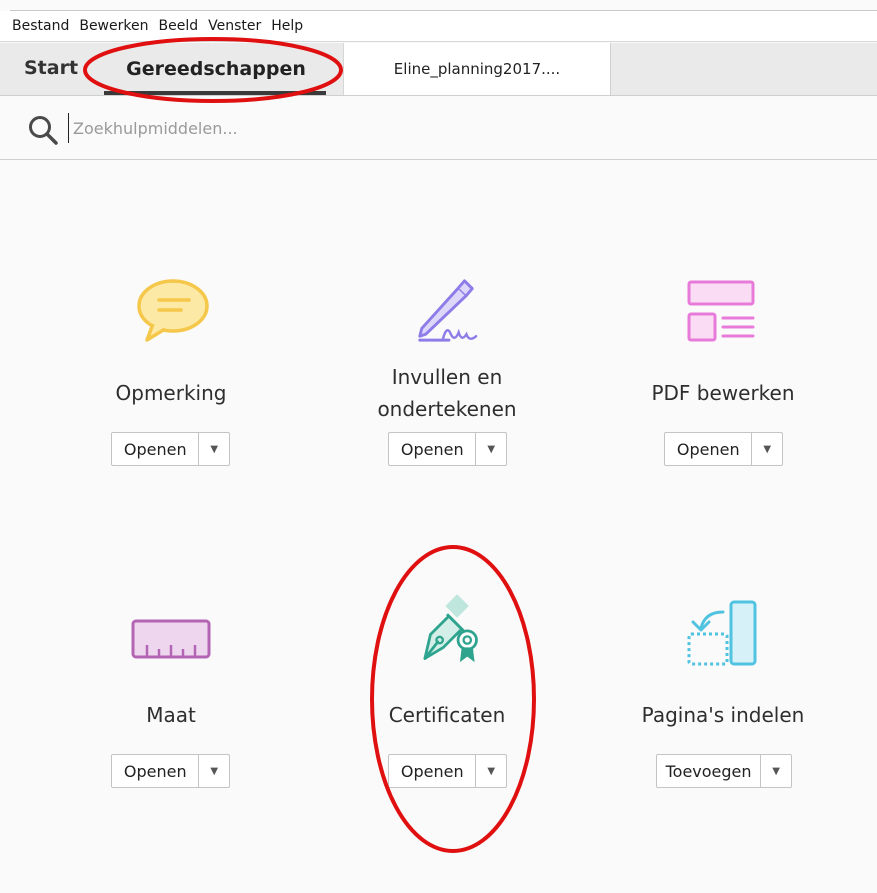 The width and height of the screenshot is (877, 893). I want to click on organize-pages-icon, so click(722, 633).